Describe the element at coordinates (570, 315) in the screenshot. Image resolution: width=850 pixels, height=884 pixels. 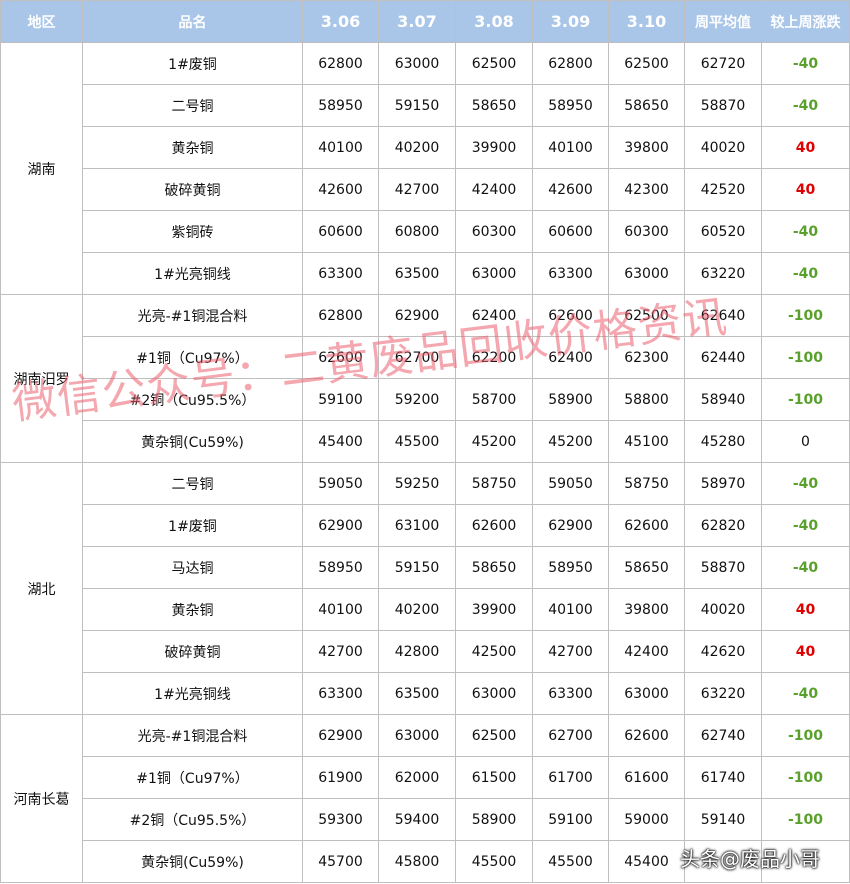
I see `price-309: 62600` at that location.